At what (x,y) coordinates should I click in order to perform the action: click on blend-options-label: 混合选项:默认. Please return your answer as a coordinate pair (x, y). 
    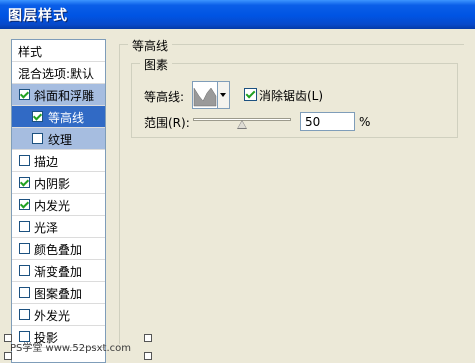
    Looking at the image, I should click on (56, 74).